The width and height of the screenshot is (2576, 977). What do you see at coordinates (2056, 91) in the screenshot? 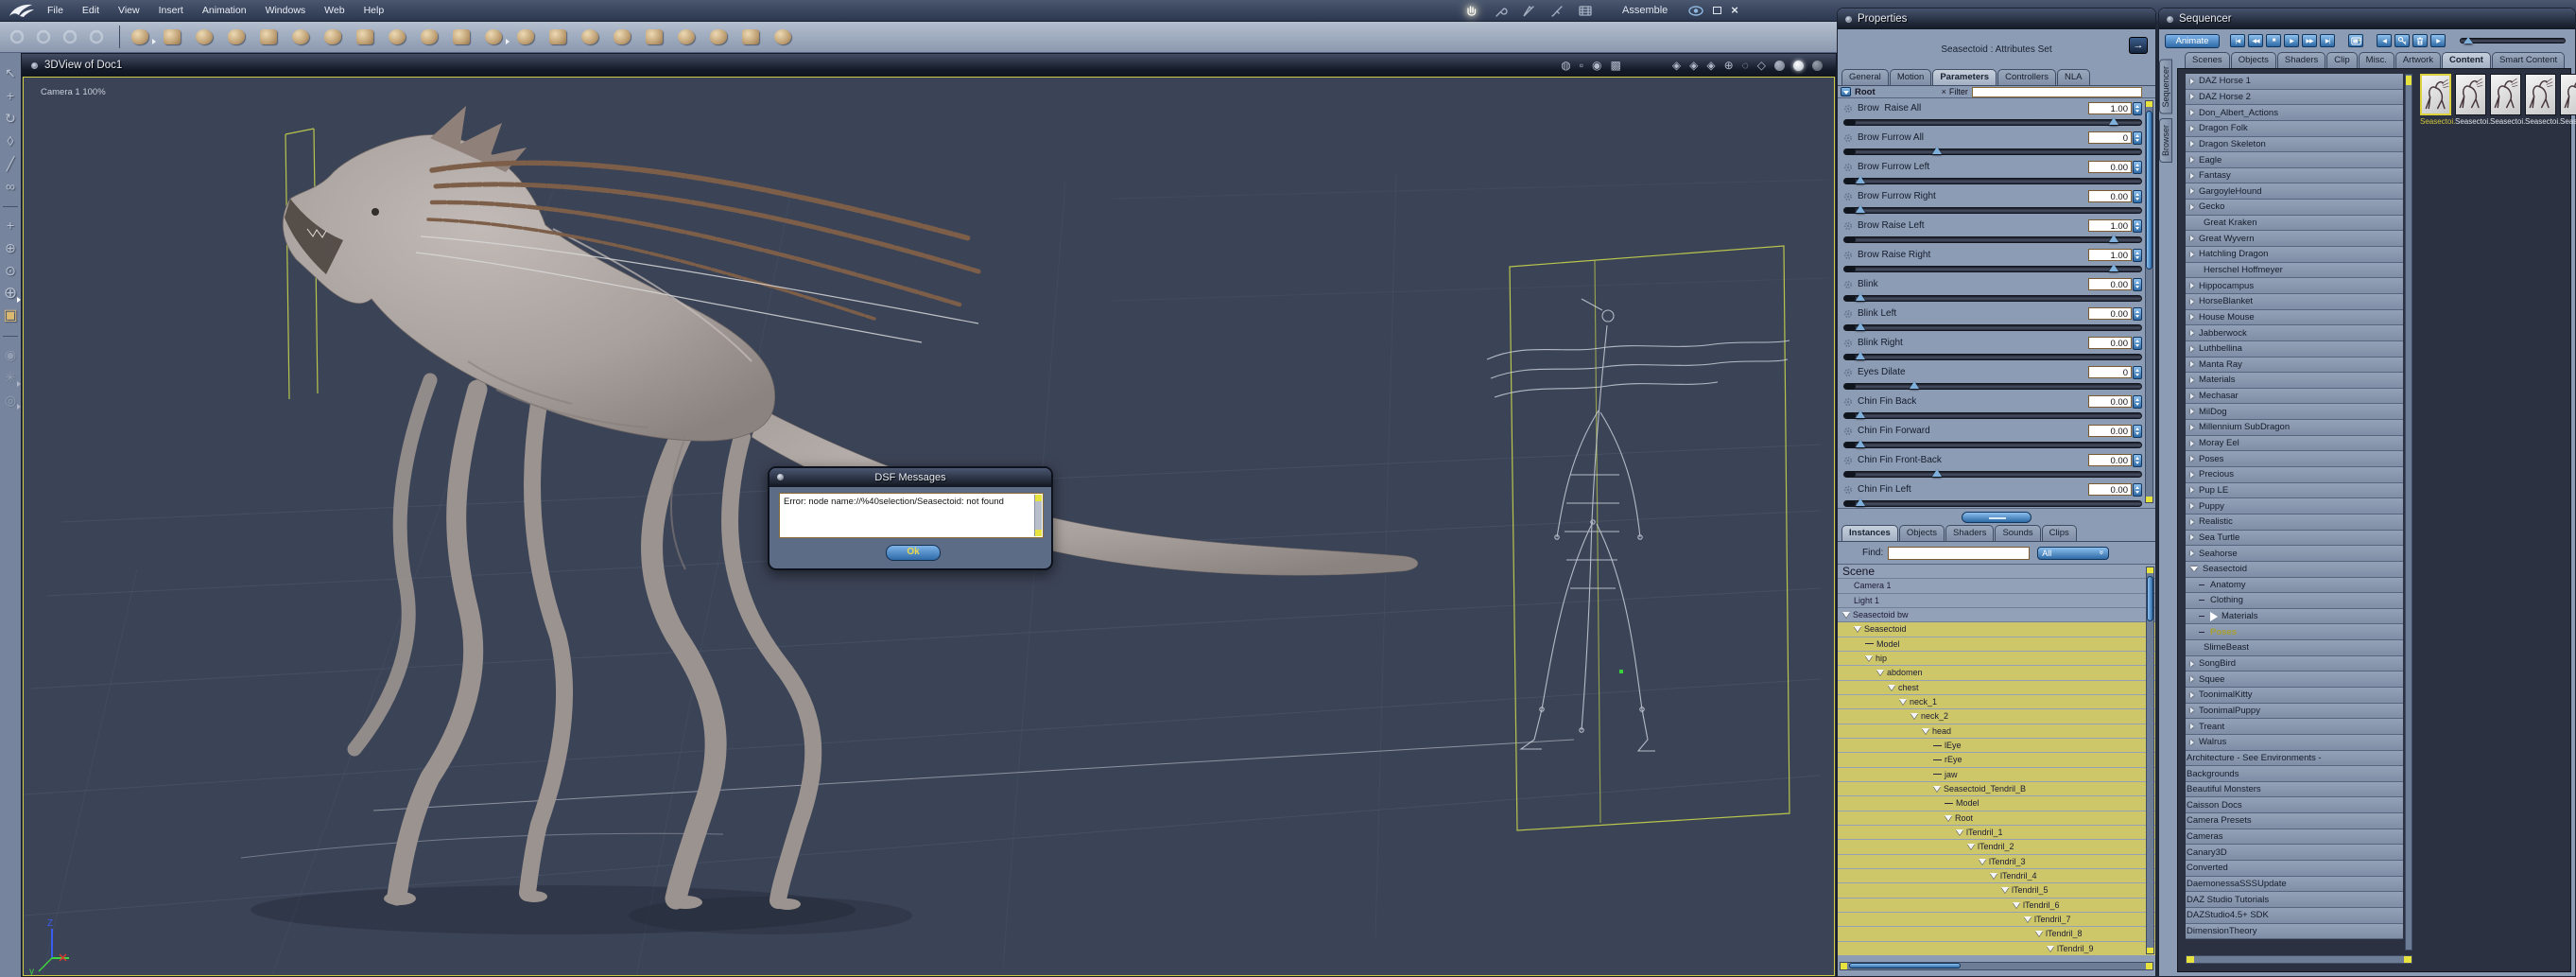
I see `filter-input` at bounding box center [2056, 91].